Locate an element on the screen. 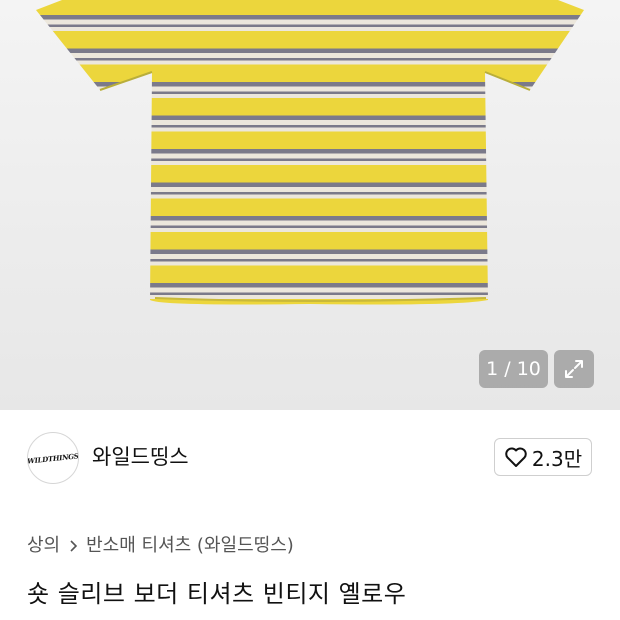 The image size is (620, 620). chevron-right-icon is located at coordinates (73, 546).